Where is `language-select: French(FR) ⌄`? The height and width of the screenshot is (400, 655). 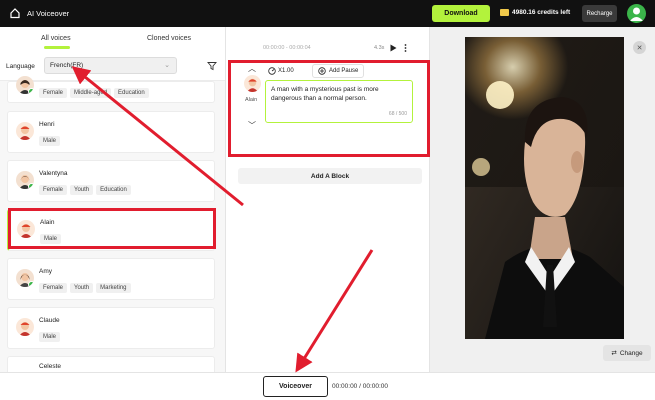 language-select: French(FR) ⌄ is located at coordinates (110, 65).